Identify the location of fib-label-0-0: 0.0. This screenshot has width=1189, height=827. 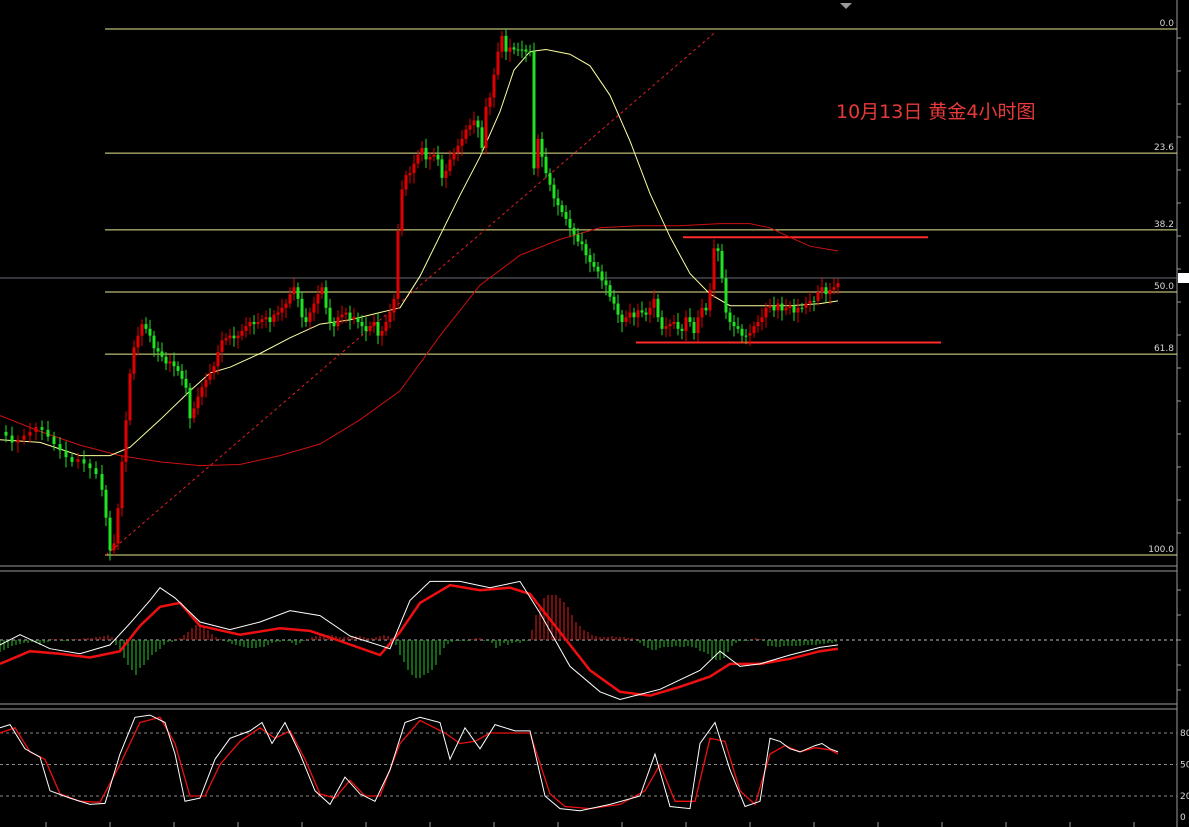
(1167, 24).